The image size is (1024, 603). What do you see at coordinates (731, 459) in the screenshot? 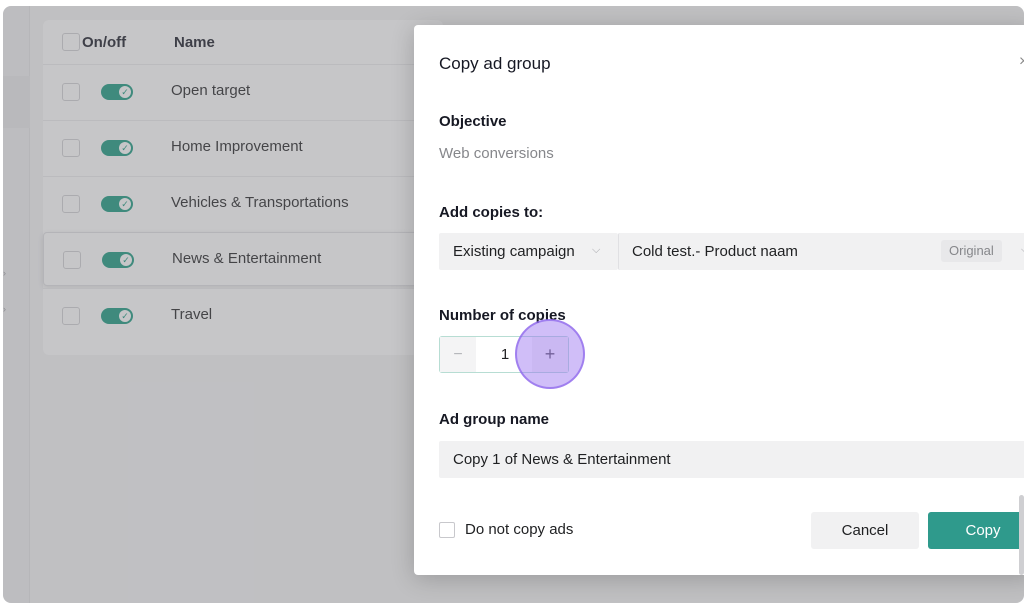
I see `ad-group-name-input: Copy 1 of News & Entertainment` at bounding box center [731, 459].